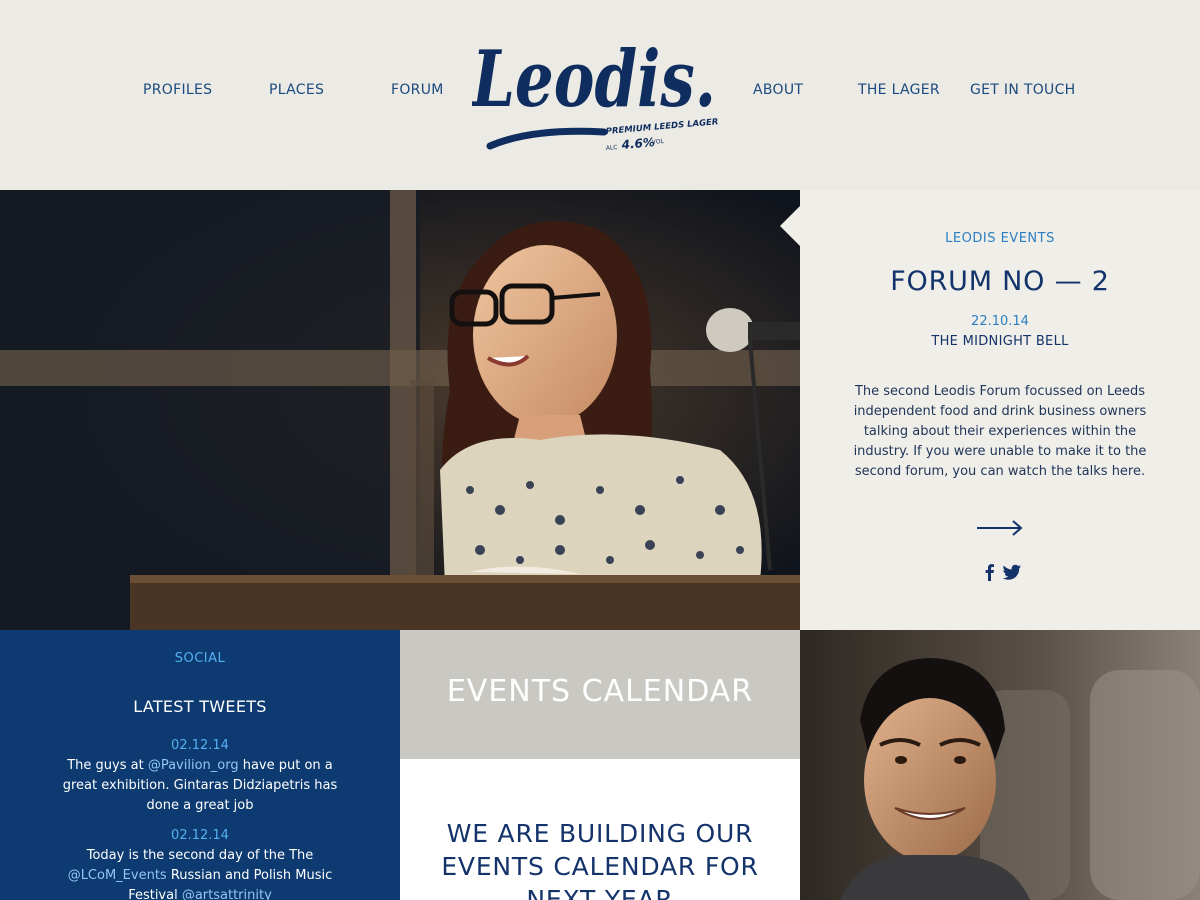 The width and height of the screenshot is (1200, 900). I want to click on arrow-right-icon, so click(1000, 528).